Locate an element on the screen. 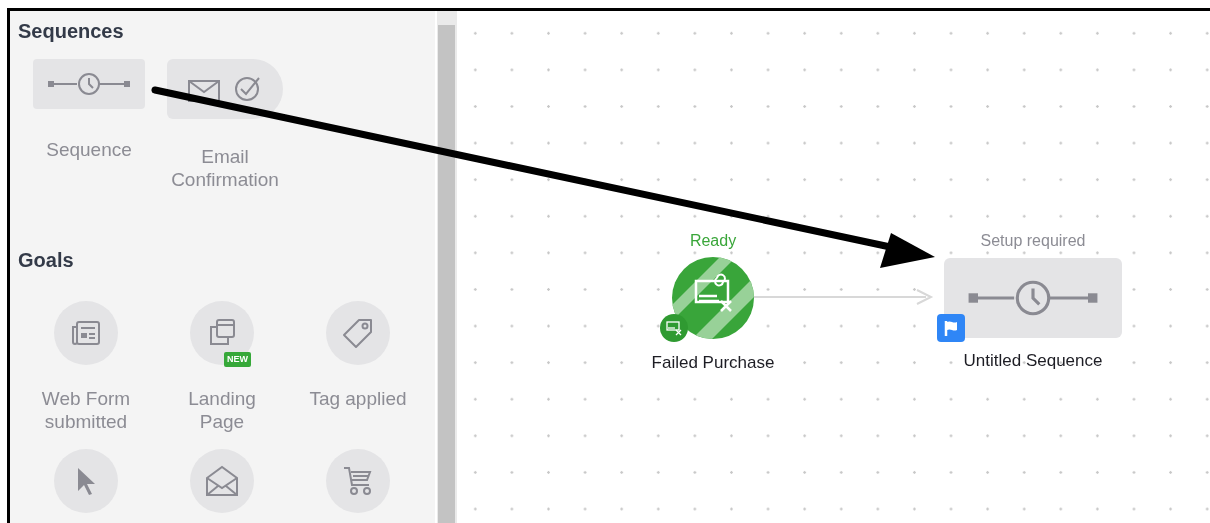 The image size is (1210, 523). card-error-icon is located at coordinates (674, 328).